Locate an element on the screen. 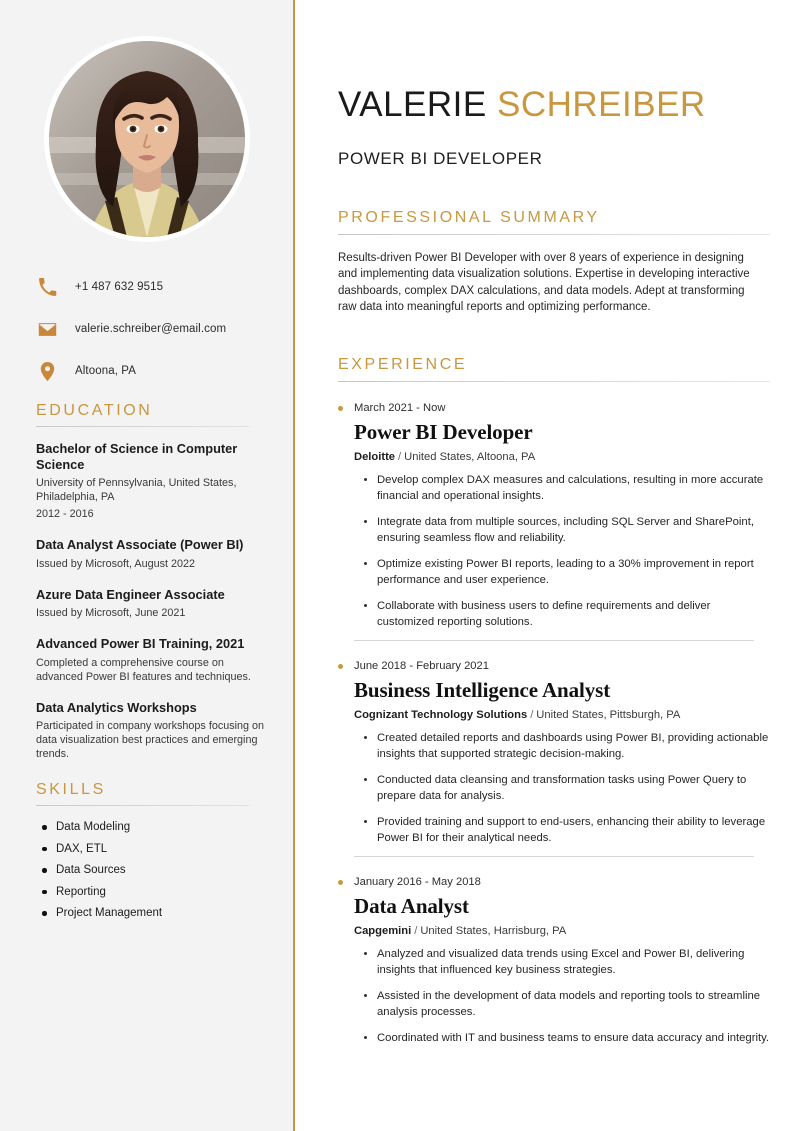 The image size is (800, 1131). list-item: Data Sources is located at coordinates (153, 870).